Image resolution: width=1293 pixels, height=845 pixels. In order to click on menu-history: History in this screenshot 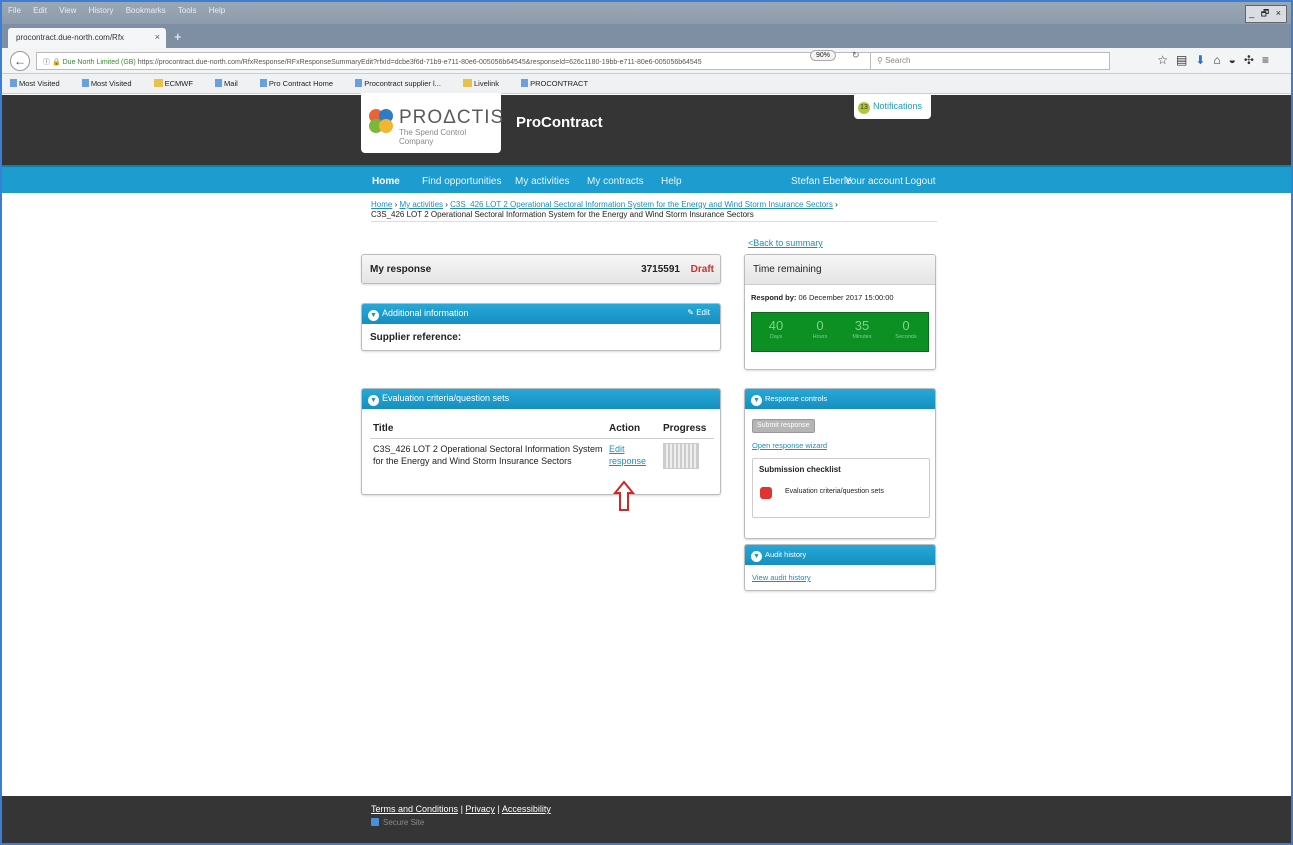, I will do `click(101, 10)`.